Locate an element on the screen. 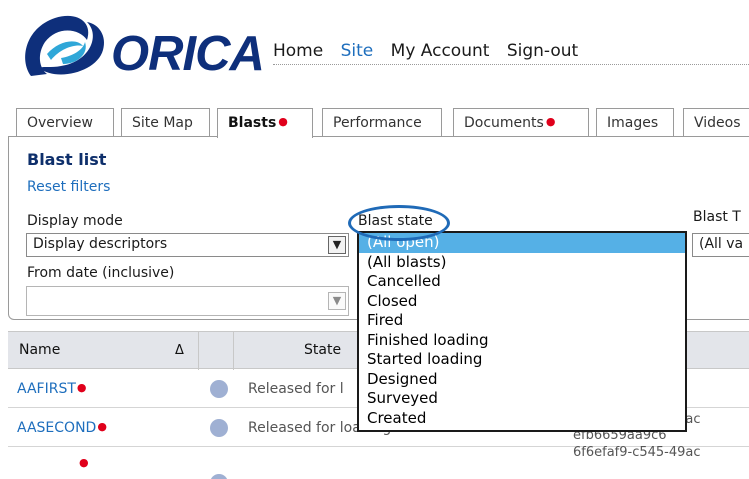 This screenshot has height=479, width=749. blast-state-option-all-blasts: (All blasts) is located at coordinates (522, 263).